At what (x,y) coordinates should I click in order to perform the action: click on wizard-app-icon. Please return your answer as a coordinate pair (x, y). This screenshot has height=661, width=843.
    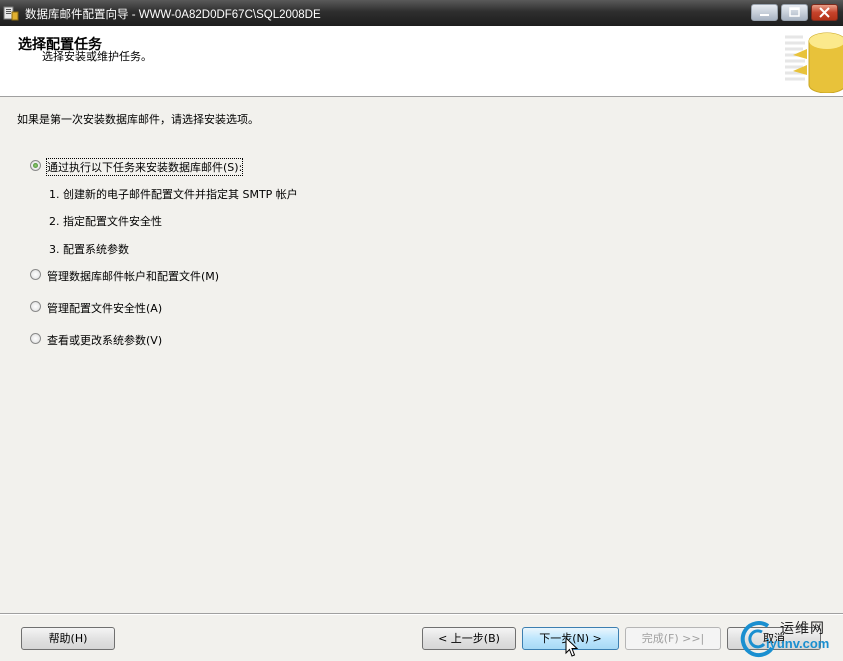
    Looking at the image, I should click on (11, 13).